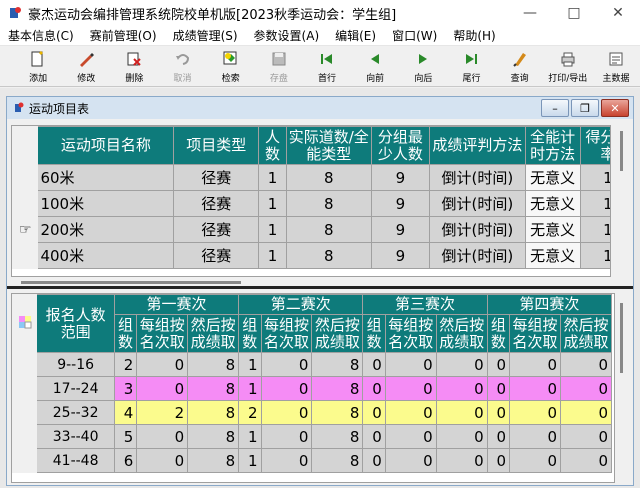  I want to click on events-horizontal-scrollbar, so click(313, 282).